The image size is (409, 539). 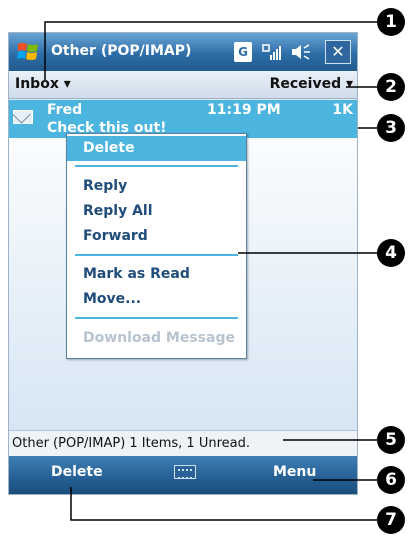 I want to click on message-sender: Fred, so click(x=65, y=110).